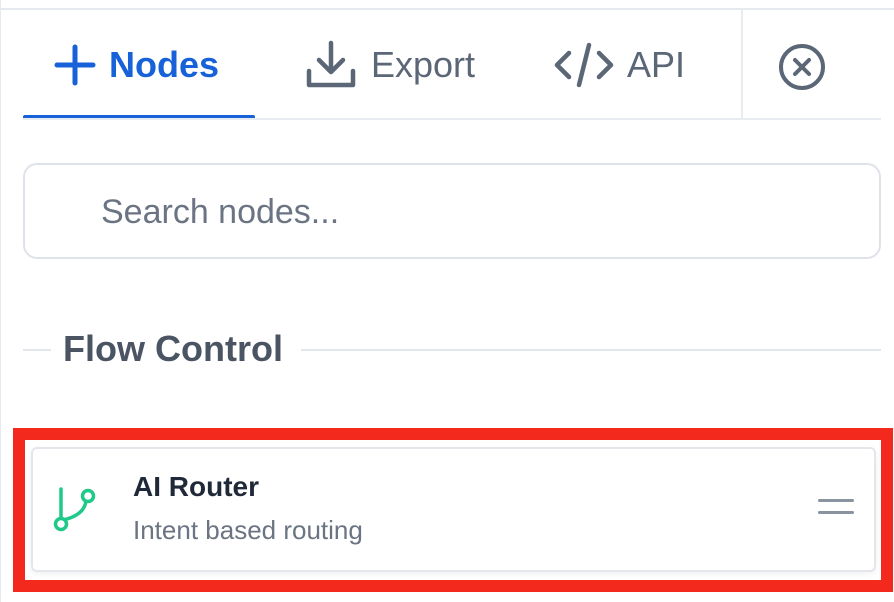 The width and height of the screenshot is (894, 602). What do you see at coordinates (452, 119) in the screenshot?
I see `tab-bar-divider` at bounding box center [452, 119].